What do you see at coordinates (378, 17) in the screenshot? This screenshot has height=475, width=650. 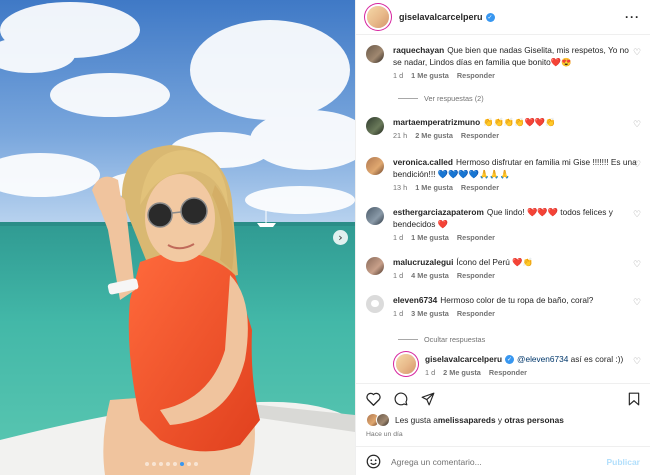 I see `author-avatar` at bounding box center [378, 17].